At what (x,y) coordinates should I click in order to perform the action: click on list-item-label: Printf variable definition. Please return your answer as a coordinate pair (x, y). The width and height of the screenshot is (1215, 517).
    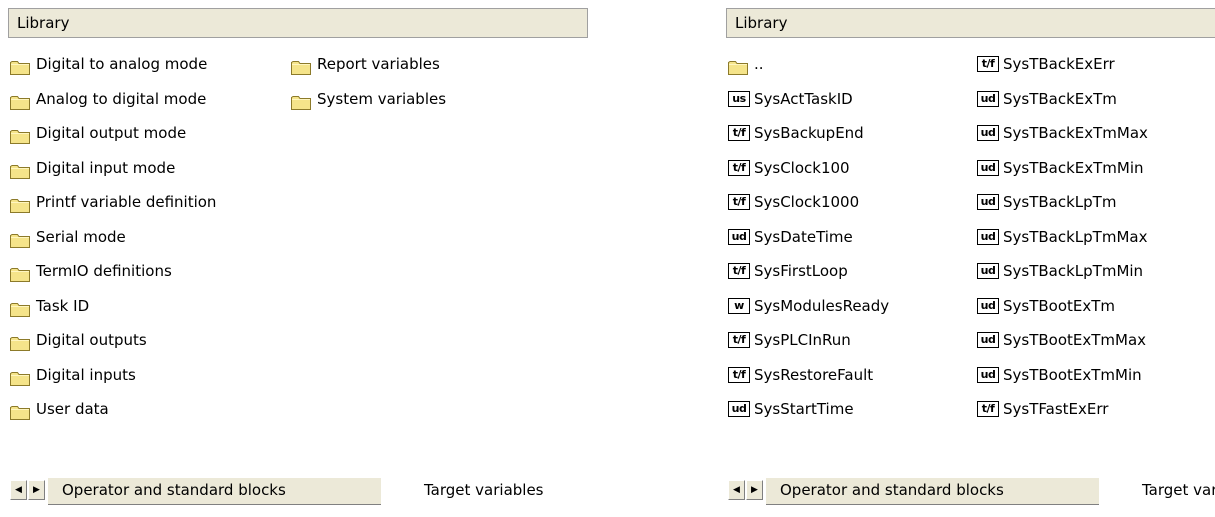
    Looking at the image, I should click on (126, 202).